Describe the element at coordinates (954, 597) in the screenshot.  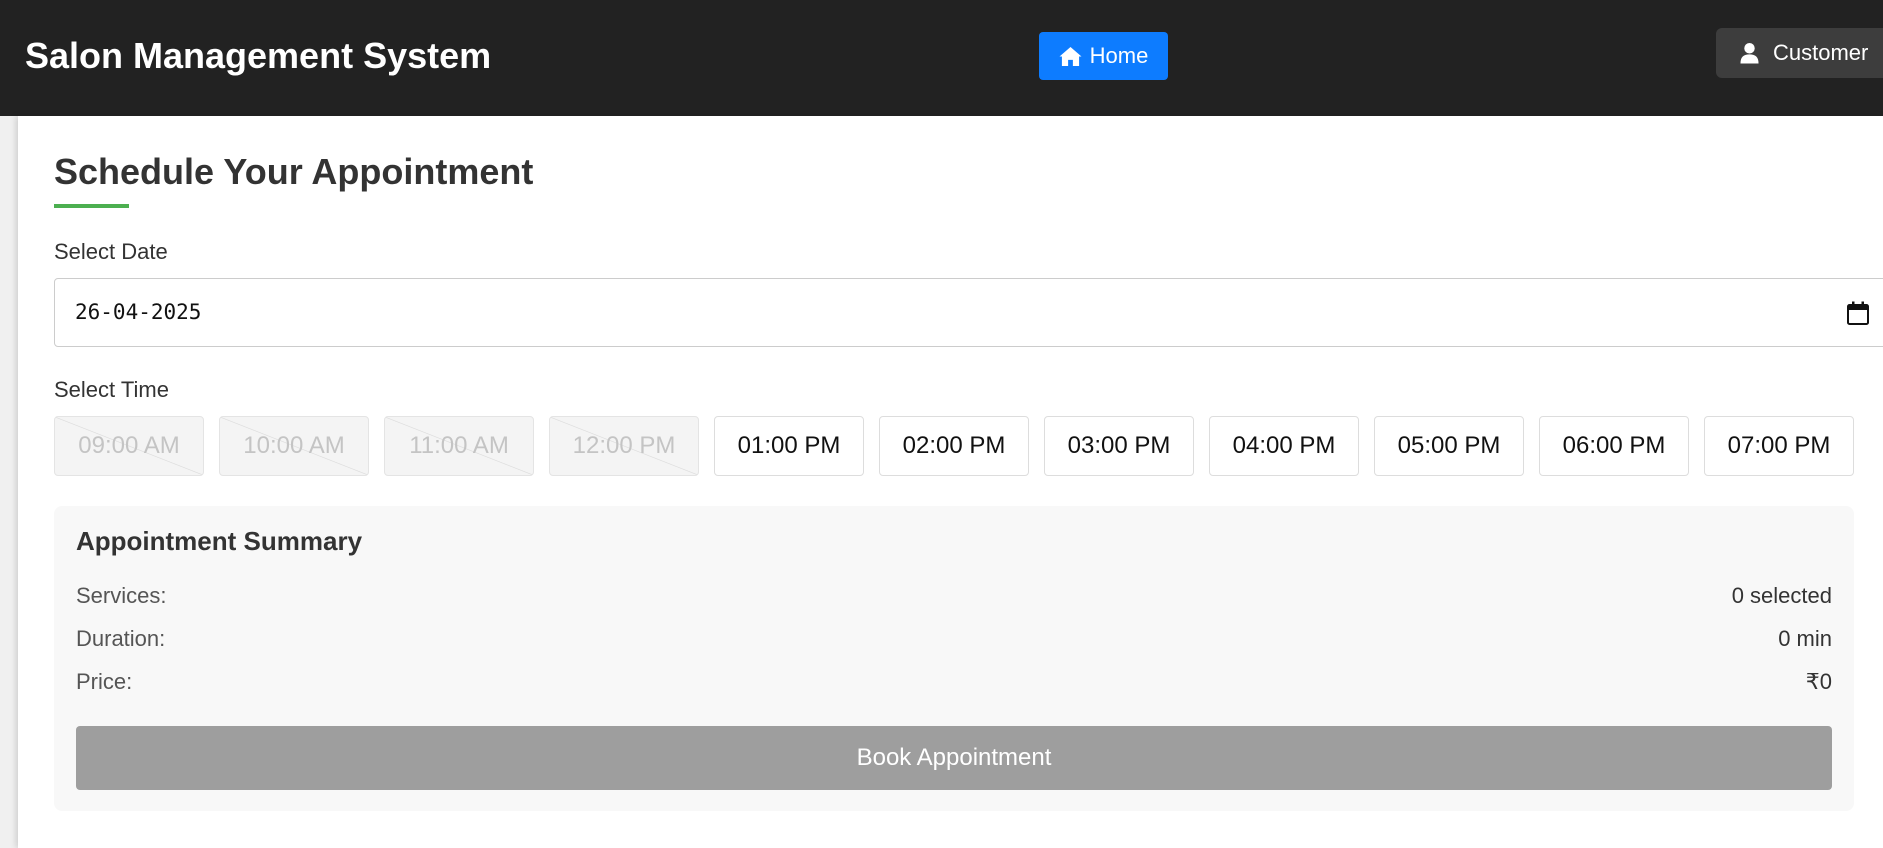
I see `summary-row-services: Services: 0 selected` at that location.